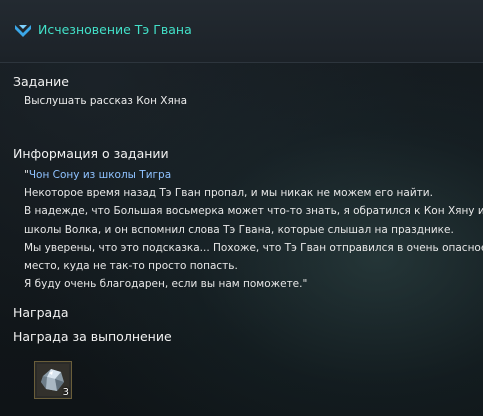 Image resolution: width=483 pixels, height=416 pixels. Describe the element at coordinates (131, 266) in the screenshot. I see `description-line: место, куда не так-то просто попасть.` at that location.